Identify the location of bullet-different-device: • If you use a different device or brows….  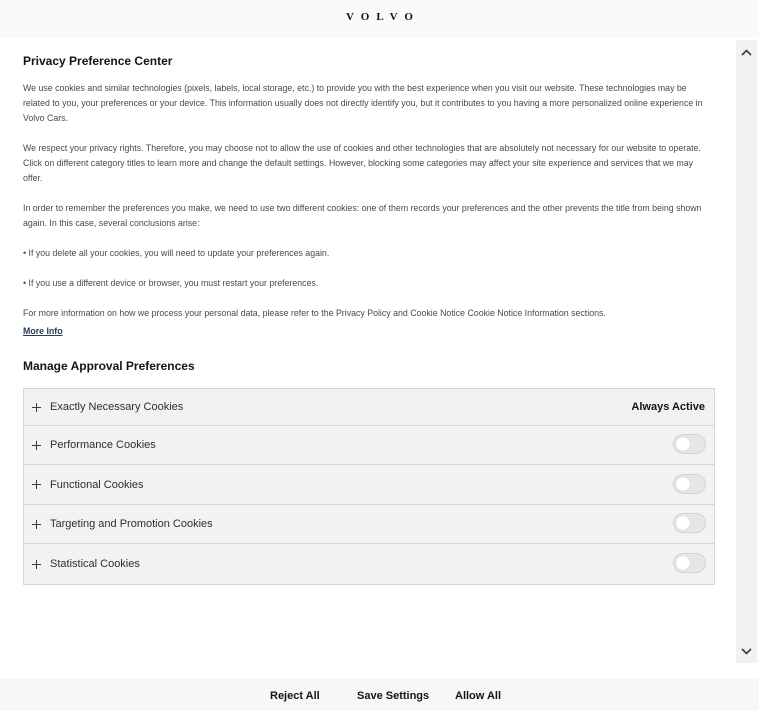
(171, 283).